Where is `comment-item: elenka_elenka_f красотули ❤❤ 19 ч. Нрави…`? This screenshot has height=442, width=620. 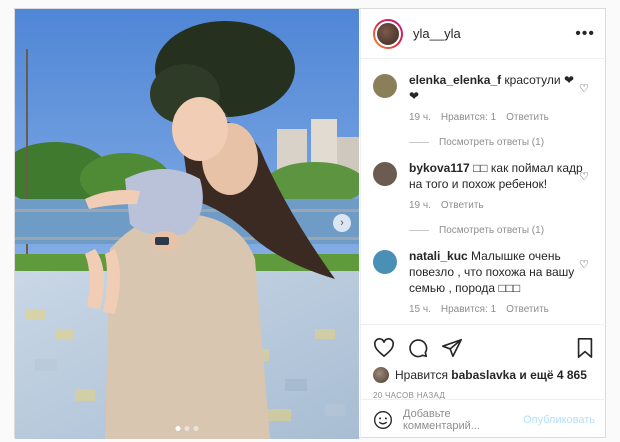
comment-item: elenka_elenka_f красотули ❤❤ 19 ч. Нрави… is located at coordinates (484, 104).